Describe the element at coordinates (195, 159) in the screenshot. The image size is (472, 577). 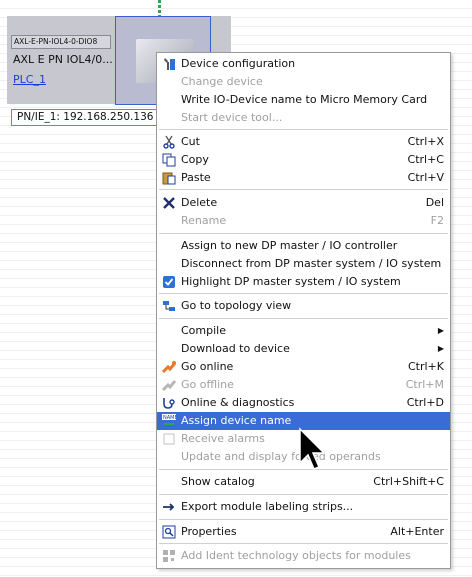
I see `menu-item-label: Copy` at that location.